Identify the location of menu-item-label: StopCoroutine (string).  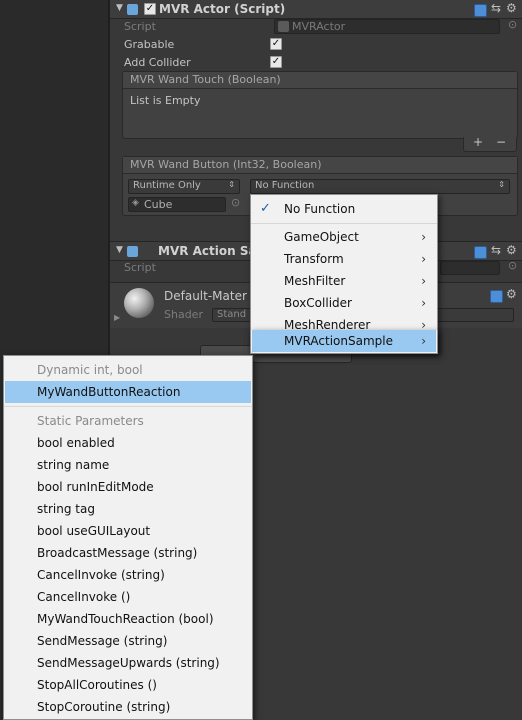
(104, 707).